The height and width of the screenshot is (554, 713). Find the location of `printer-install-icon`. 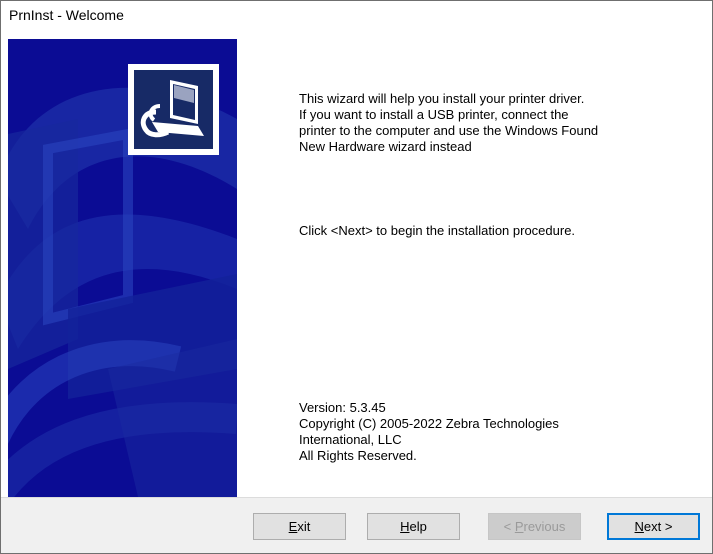

printer-install-icon is located at coordinates (173, 109).